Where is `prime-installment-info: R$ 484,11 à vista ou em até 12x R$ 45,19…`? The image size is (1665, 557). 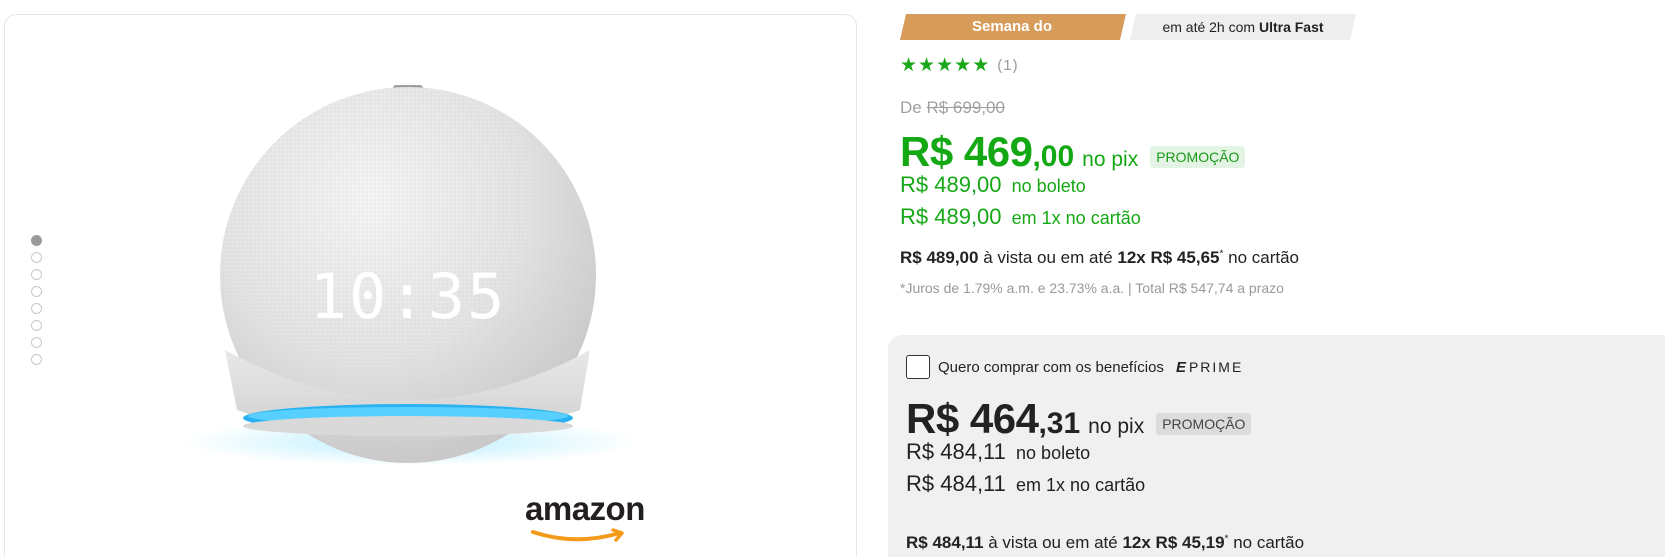 prime-installment-info: R$ 484,11 à vista ou em até 12x R$ 45,19… is located at coordinates (1105, 542).